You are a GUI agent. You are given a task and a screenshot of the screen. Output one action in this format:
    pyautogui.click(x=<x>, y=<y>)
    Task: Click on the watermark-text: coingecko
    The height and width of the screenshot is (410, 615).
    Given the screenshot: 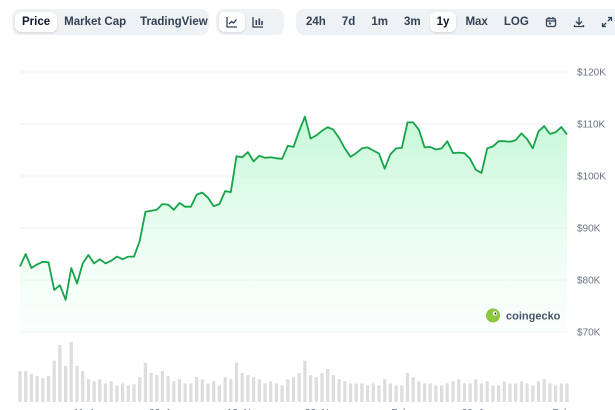 What is the action you would take?
    pyautogui.click(x=533, y=317)
    